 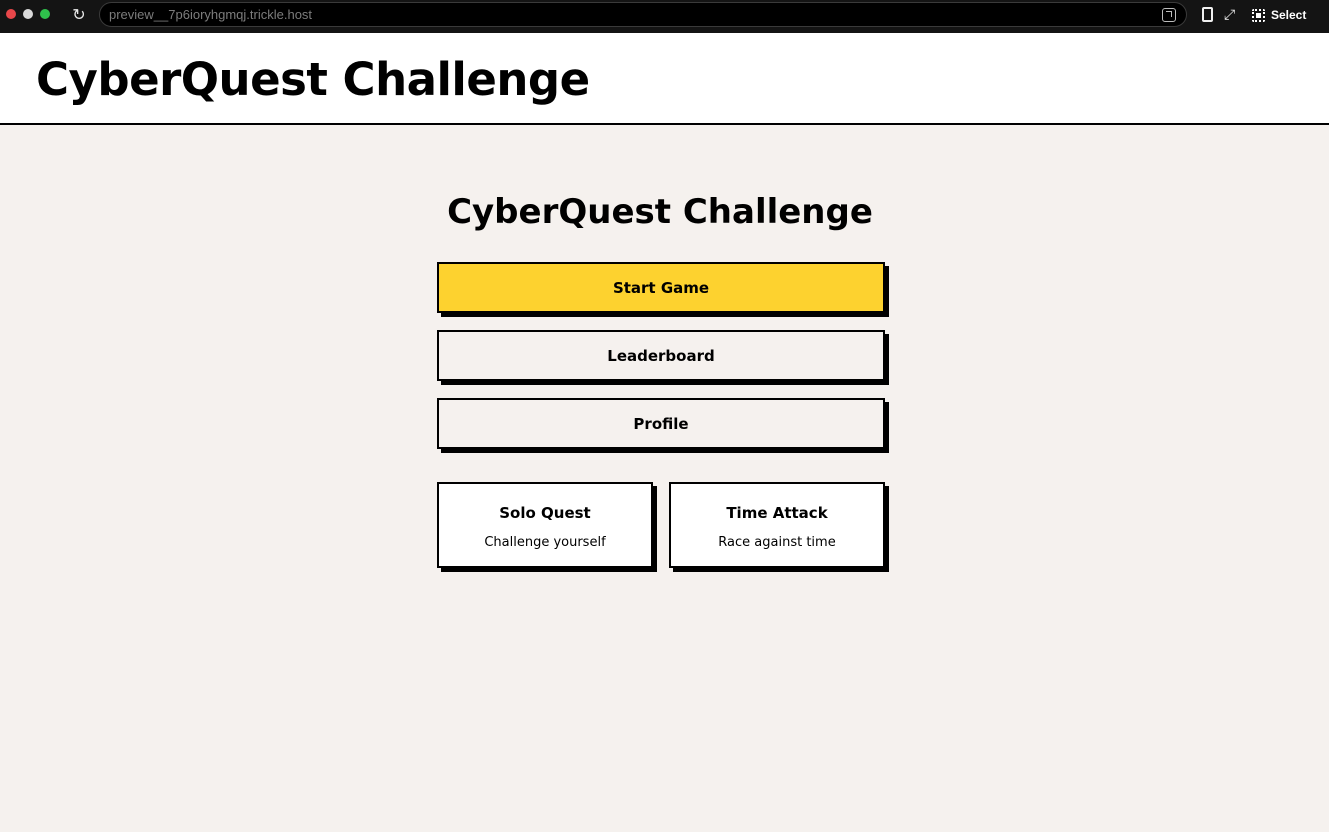 I want to click on reload-icon: ↻, so click(x=79, y=15).